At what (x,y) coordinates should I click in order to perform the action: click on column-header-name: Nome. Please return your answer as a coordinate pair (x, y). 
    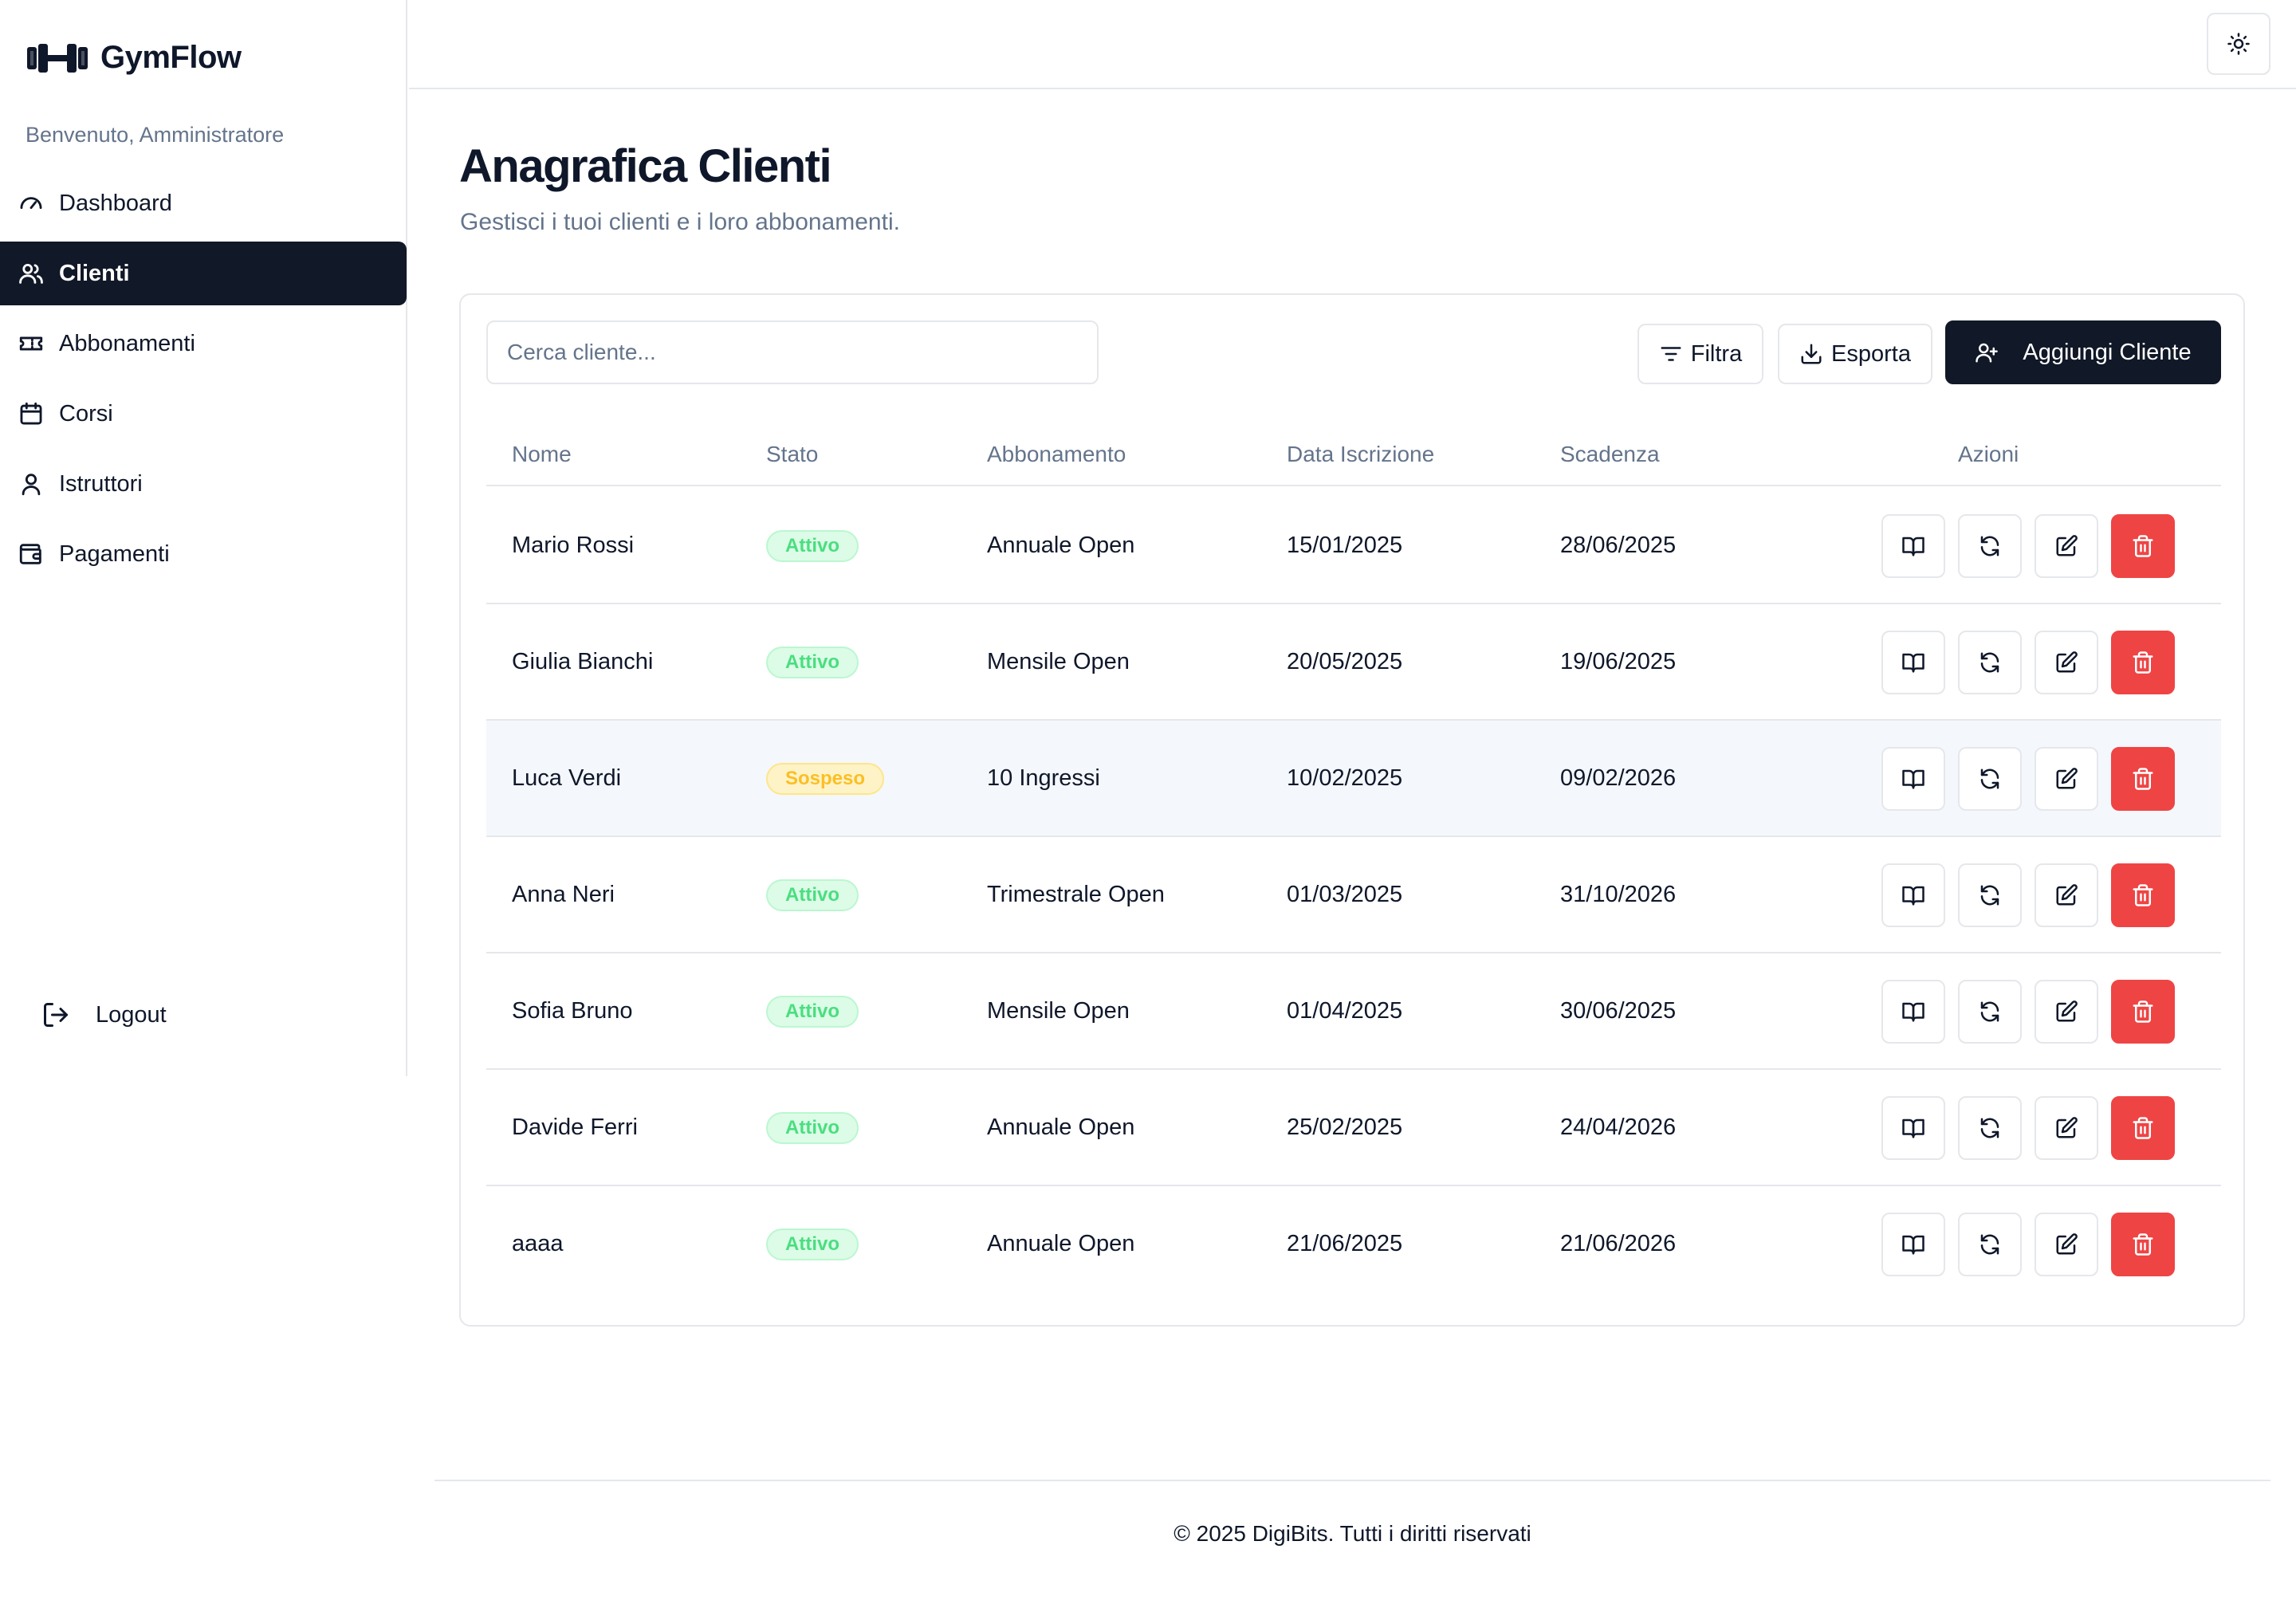
    Looking at the image, I should click on (542, 454).